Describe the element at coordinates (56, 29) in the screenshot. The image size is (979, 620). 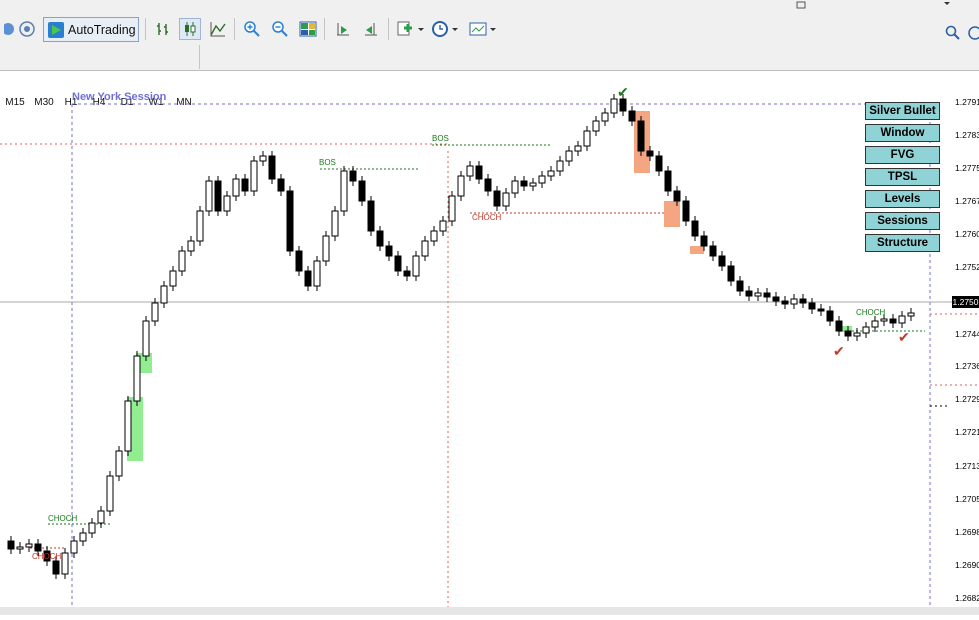
I see `autotrading-icon` at that location.